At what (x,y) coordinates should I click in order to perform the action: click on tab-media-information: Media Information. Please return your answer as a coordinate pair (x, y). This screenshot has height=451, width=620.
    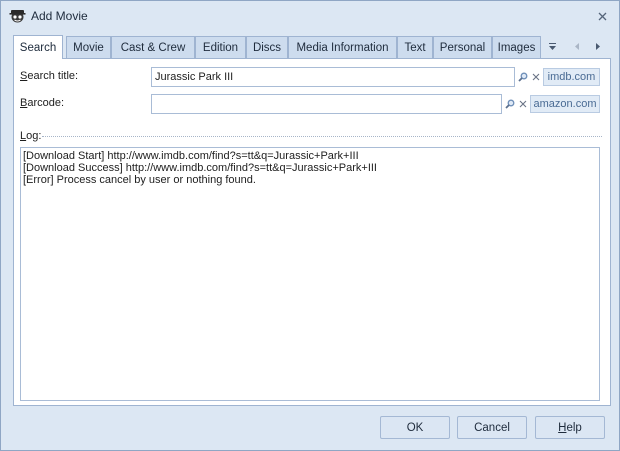
    Looking at the image, I should click on (342, 47).